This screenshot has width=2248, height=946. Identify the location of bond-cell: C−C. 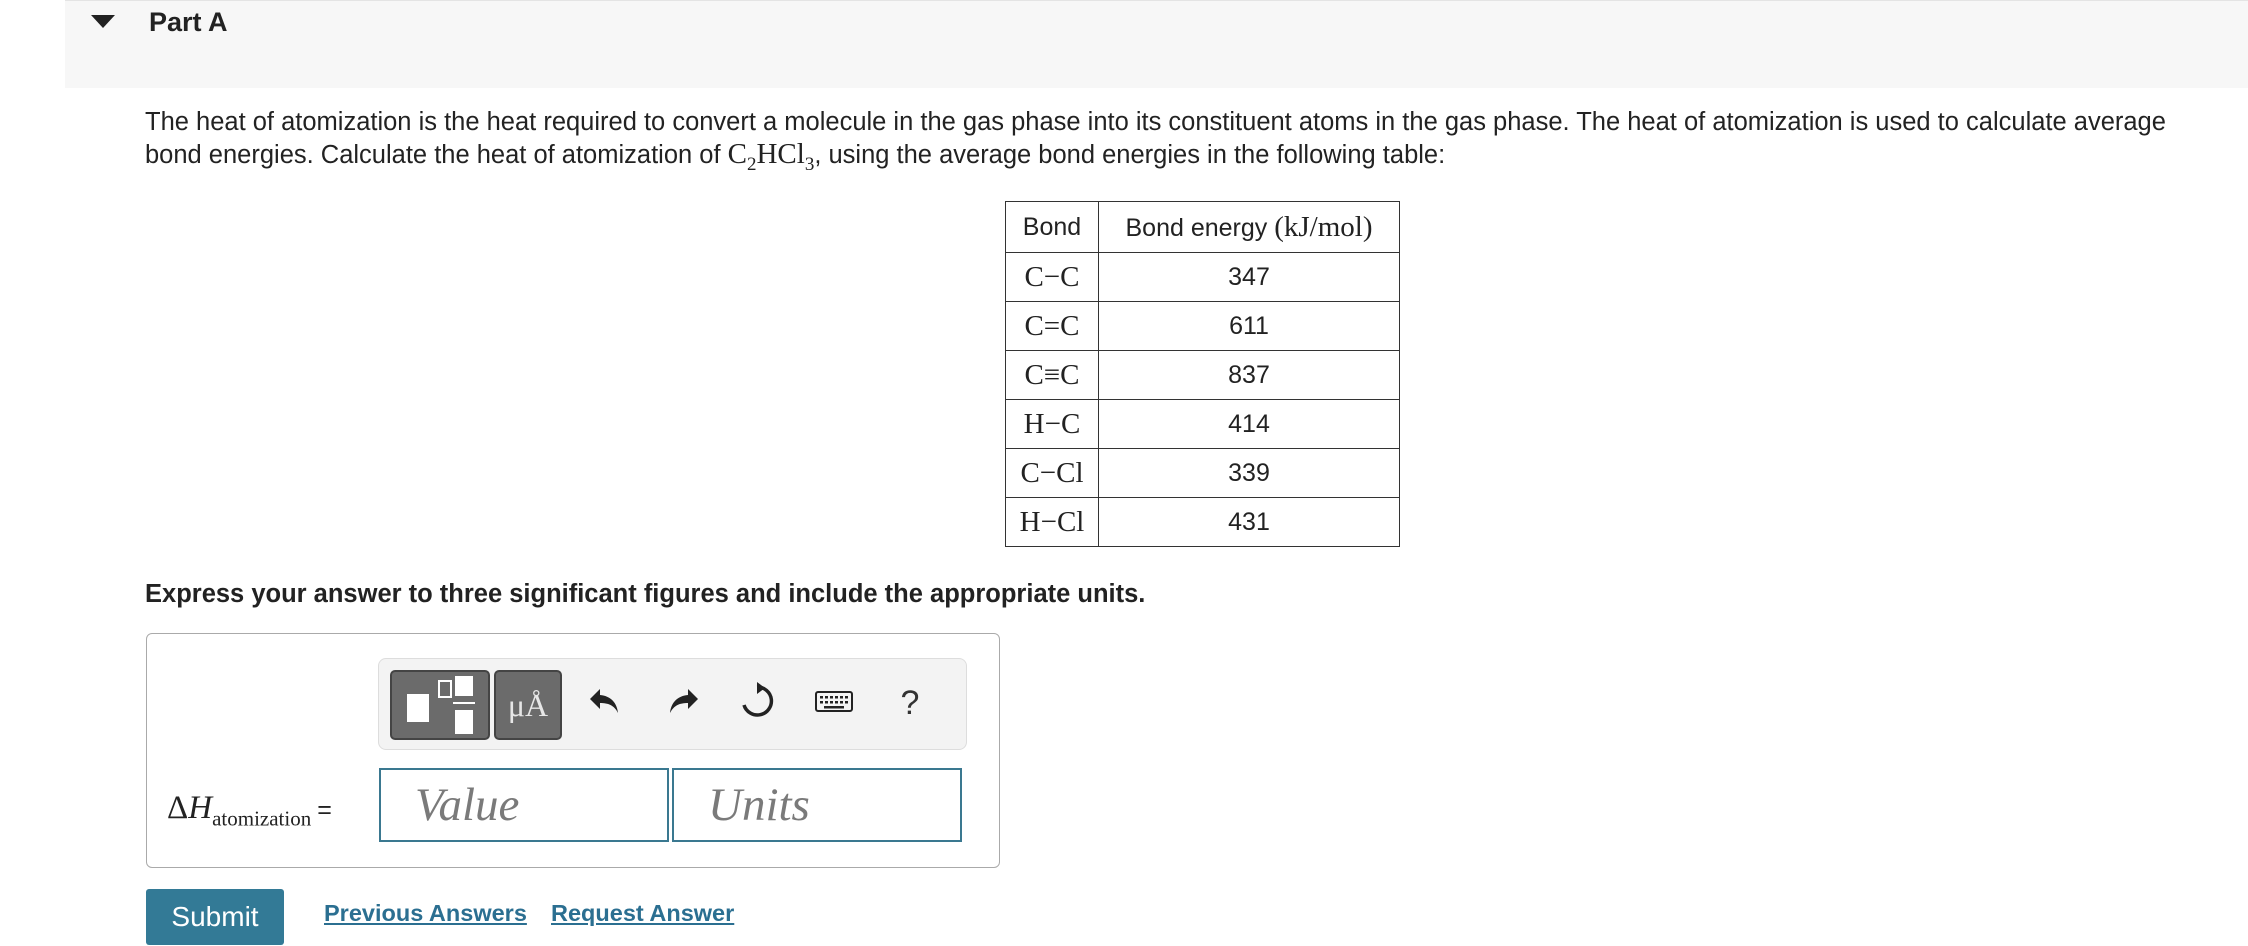
(1052, 277).